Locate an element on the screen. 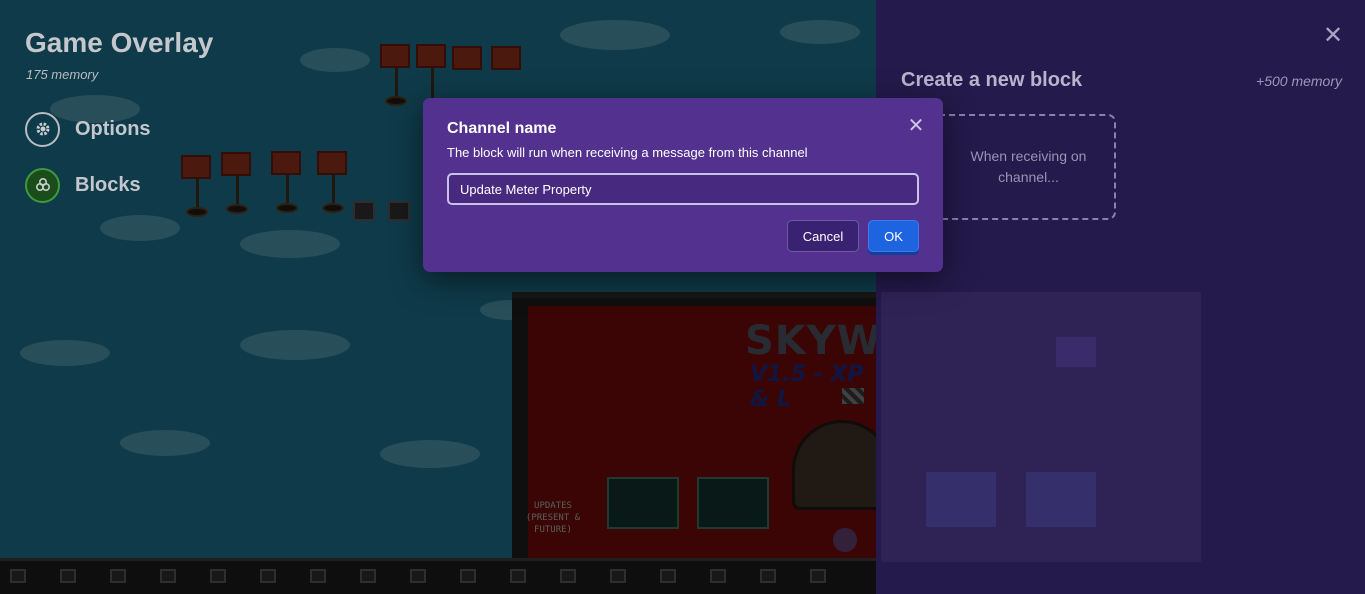 The image size is (1365, 594). channel-name-input is located at coordinates (683, 189).